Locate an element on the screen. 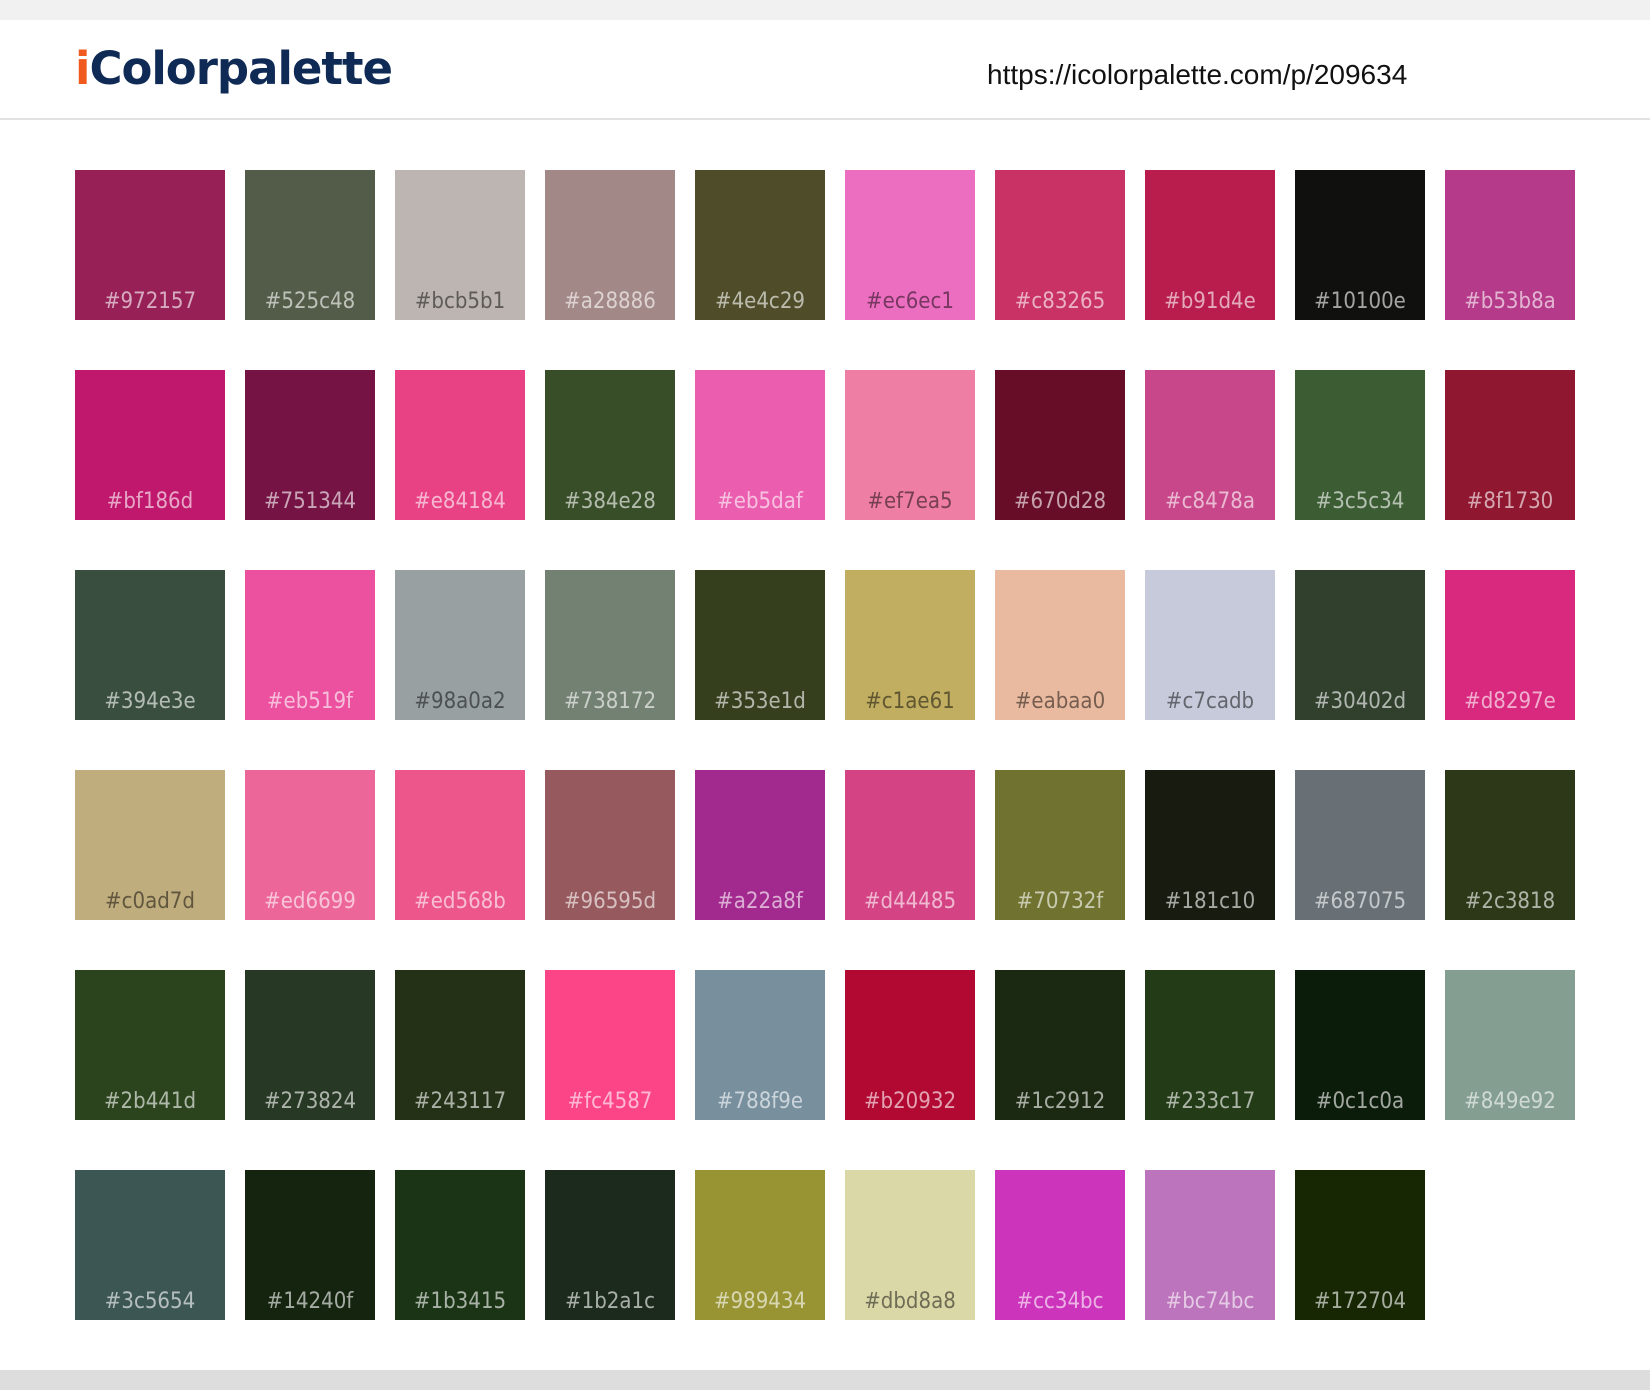 This screenshot has width=1650, height=1390. logo-text: Colorpalette is located at coordinates (241, 68).